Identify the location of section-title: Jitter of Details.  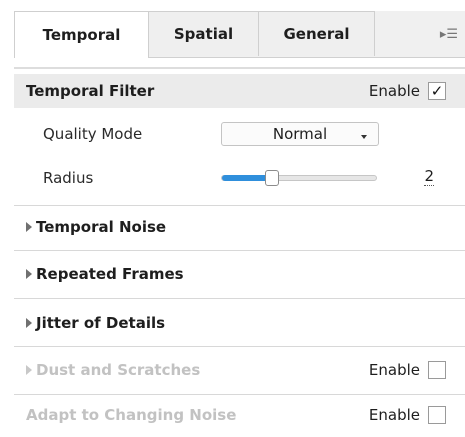
(101, 323).